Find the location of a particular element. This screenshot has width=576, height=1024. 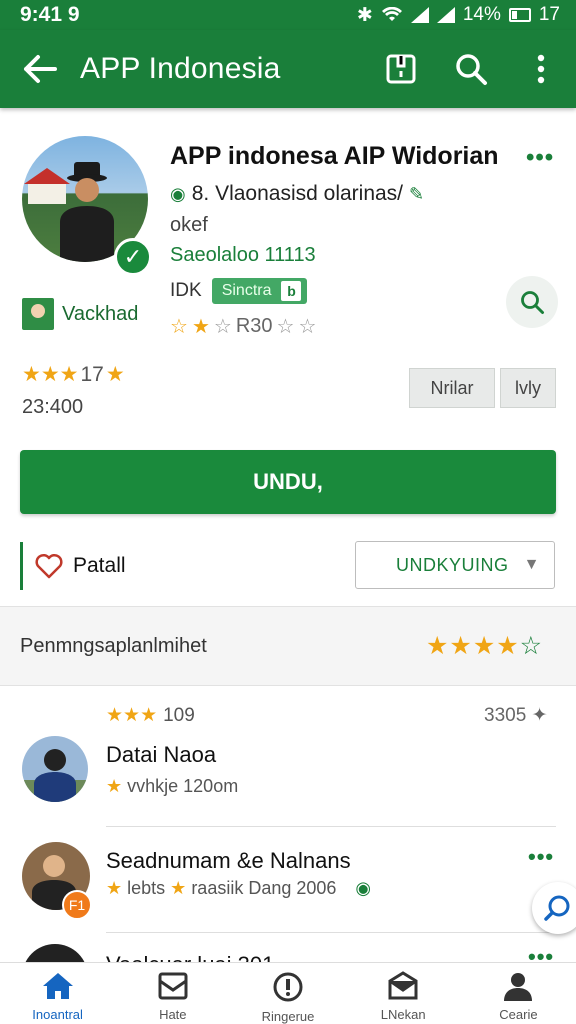

battery-percent: 14% is located at coordinates (481, 14).